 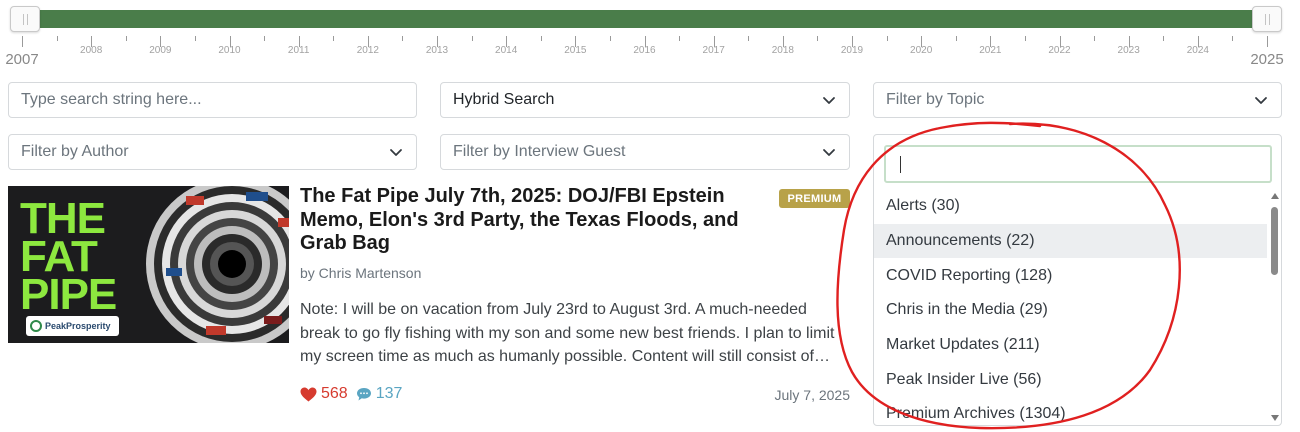 I want to click on slider-year-label: 2013, so click(x=437, y=50).